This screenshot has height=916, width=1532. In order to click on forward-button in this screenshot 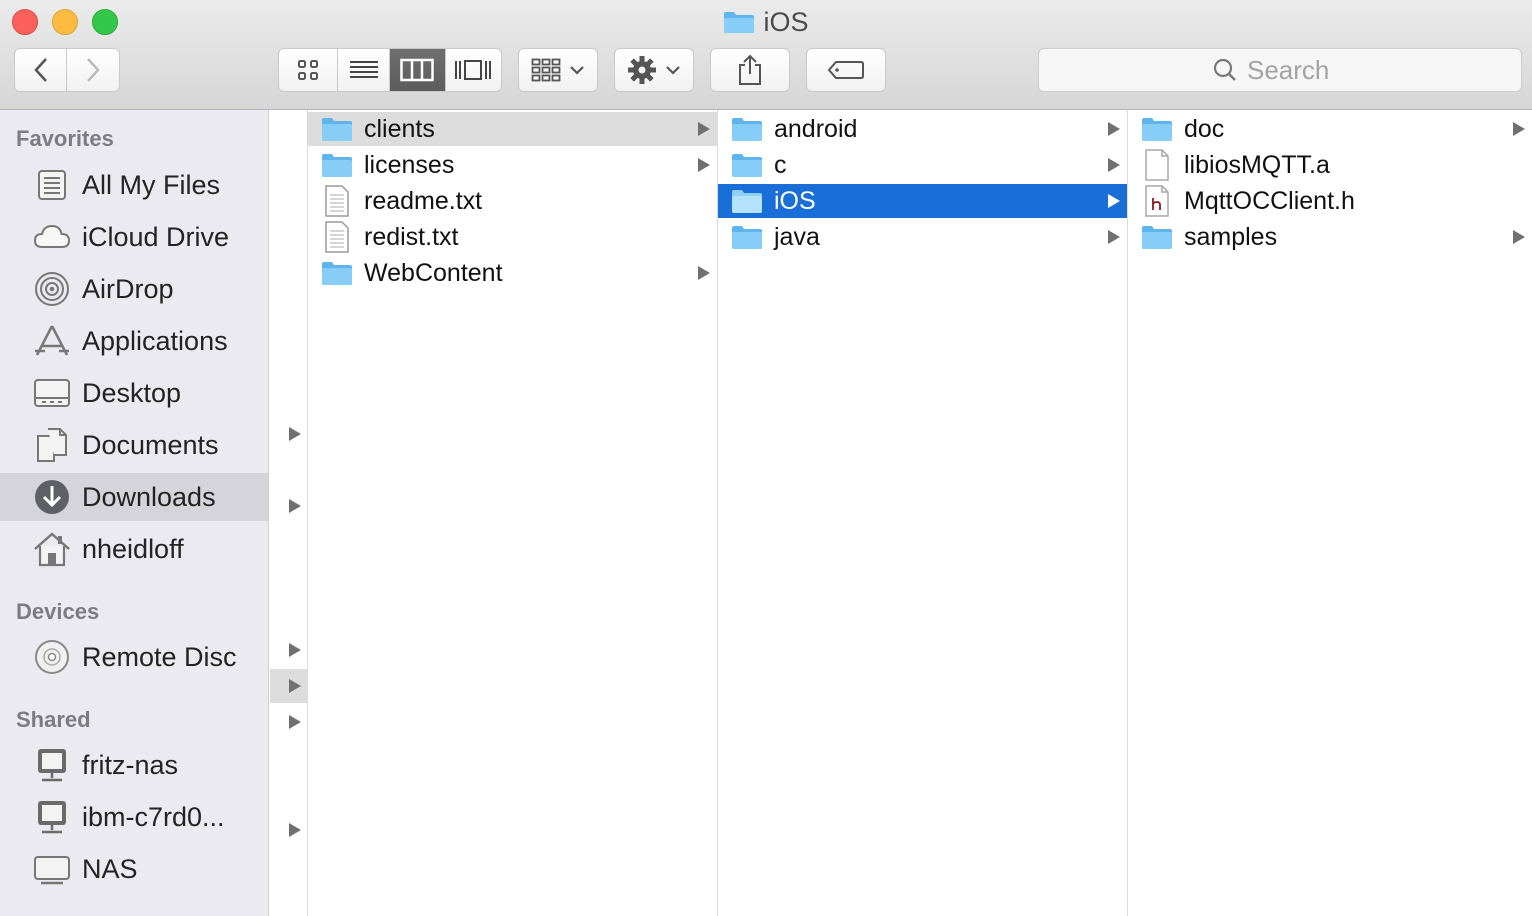, I will do `click(93, 70)`.